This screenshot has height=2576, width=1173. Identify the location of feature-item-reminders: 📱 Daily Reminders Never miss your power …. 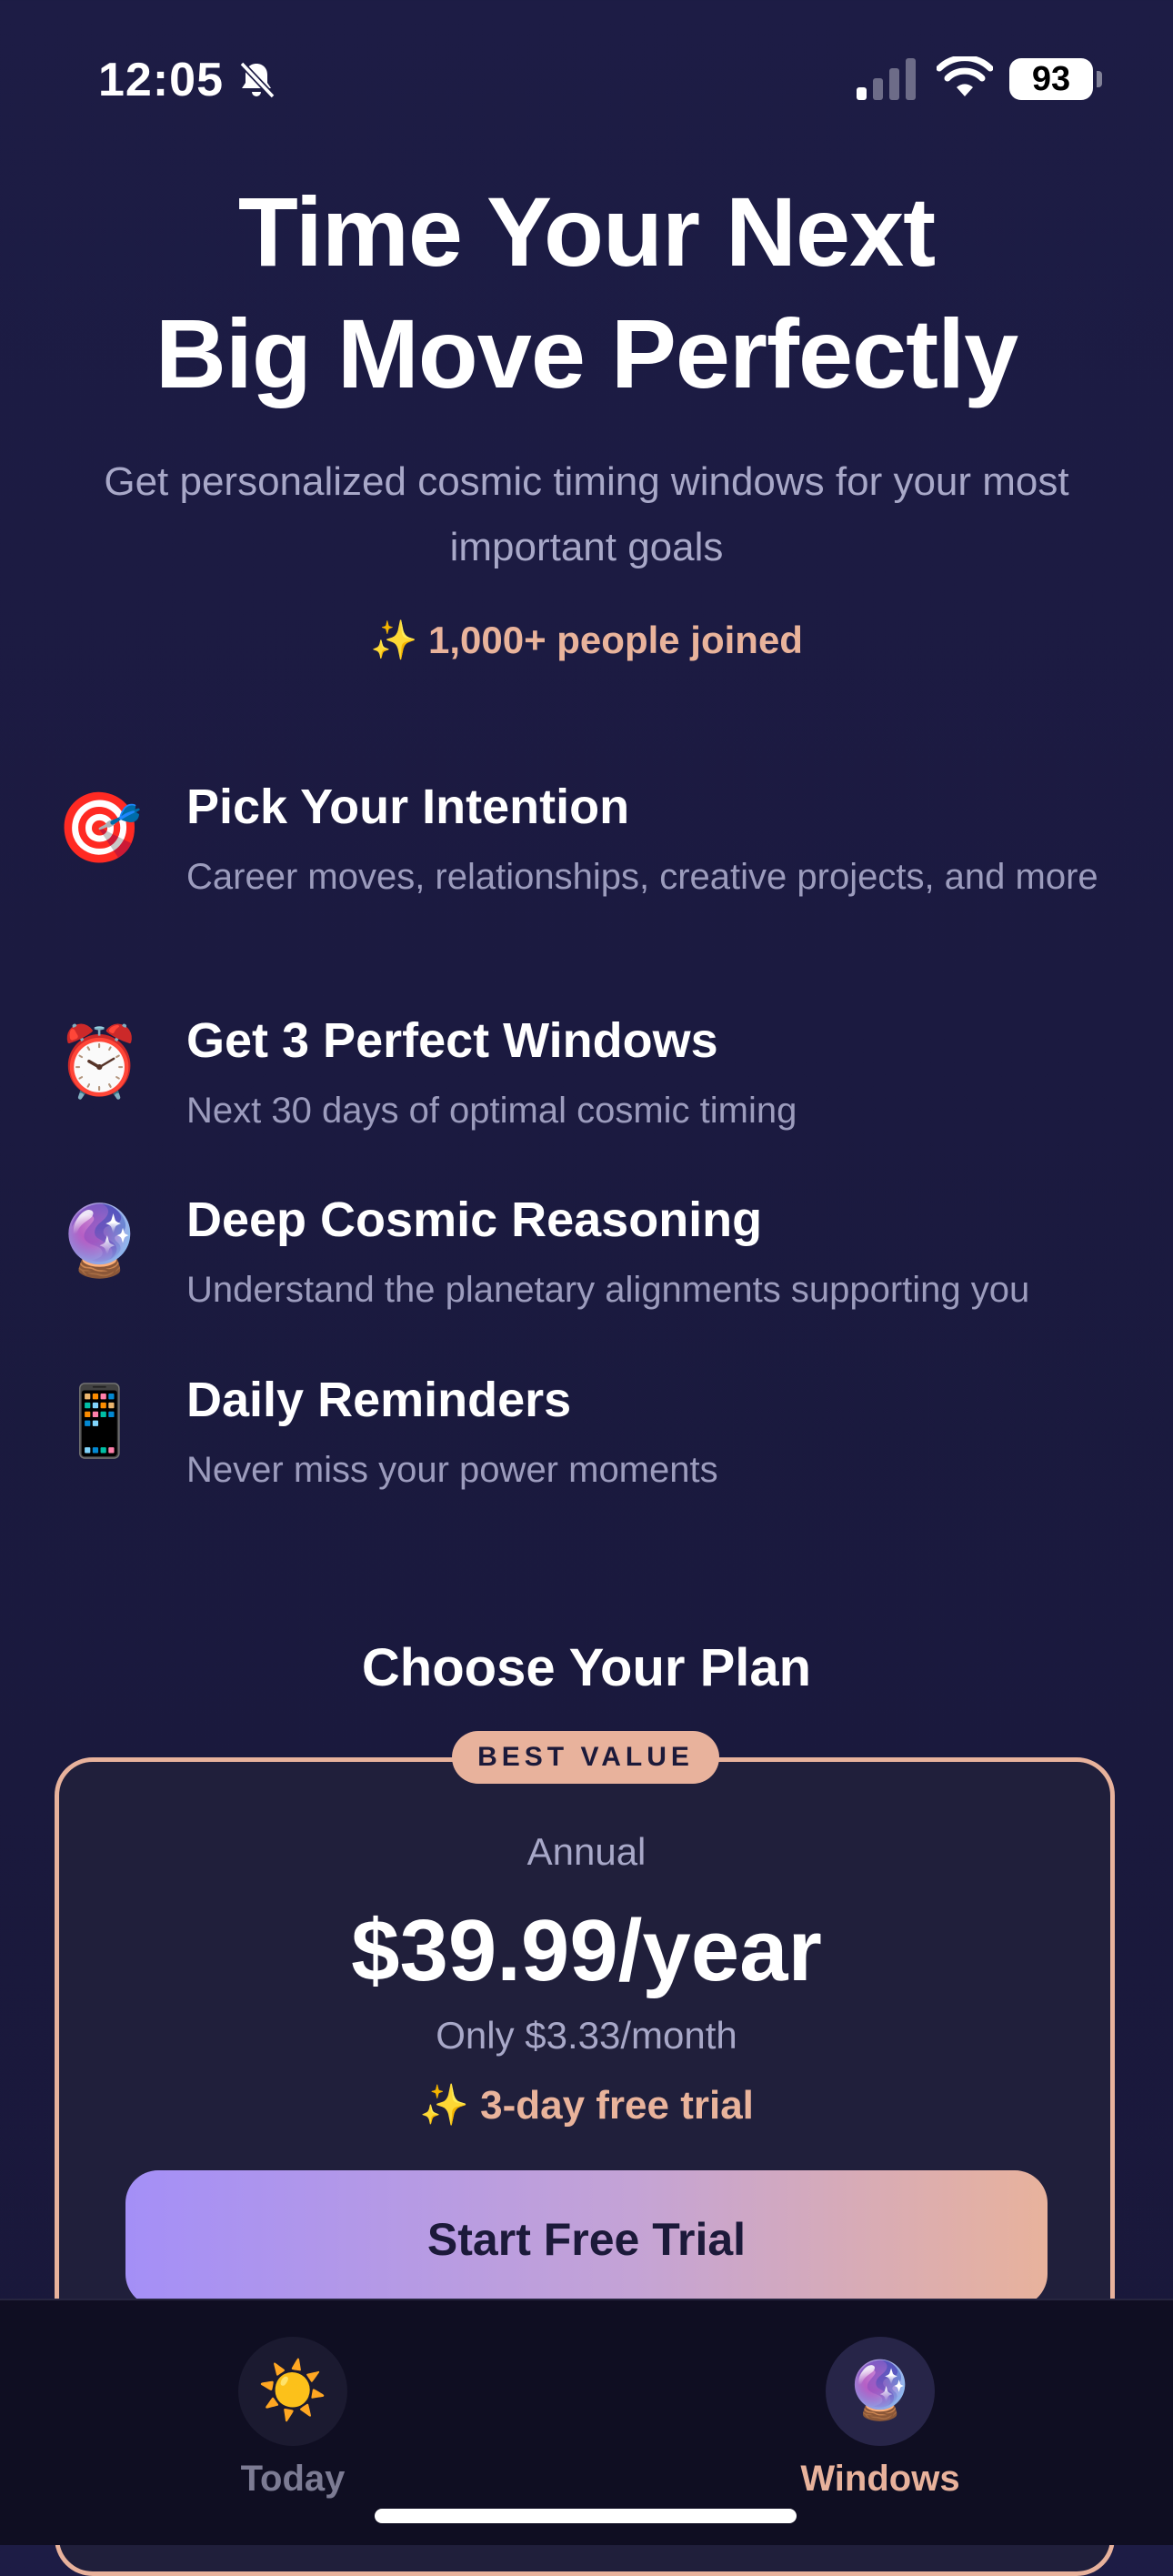
(592, 1435).